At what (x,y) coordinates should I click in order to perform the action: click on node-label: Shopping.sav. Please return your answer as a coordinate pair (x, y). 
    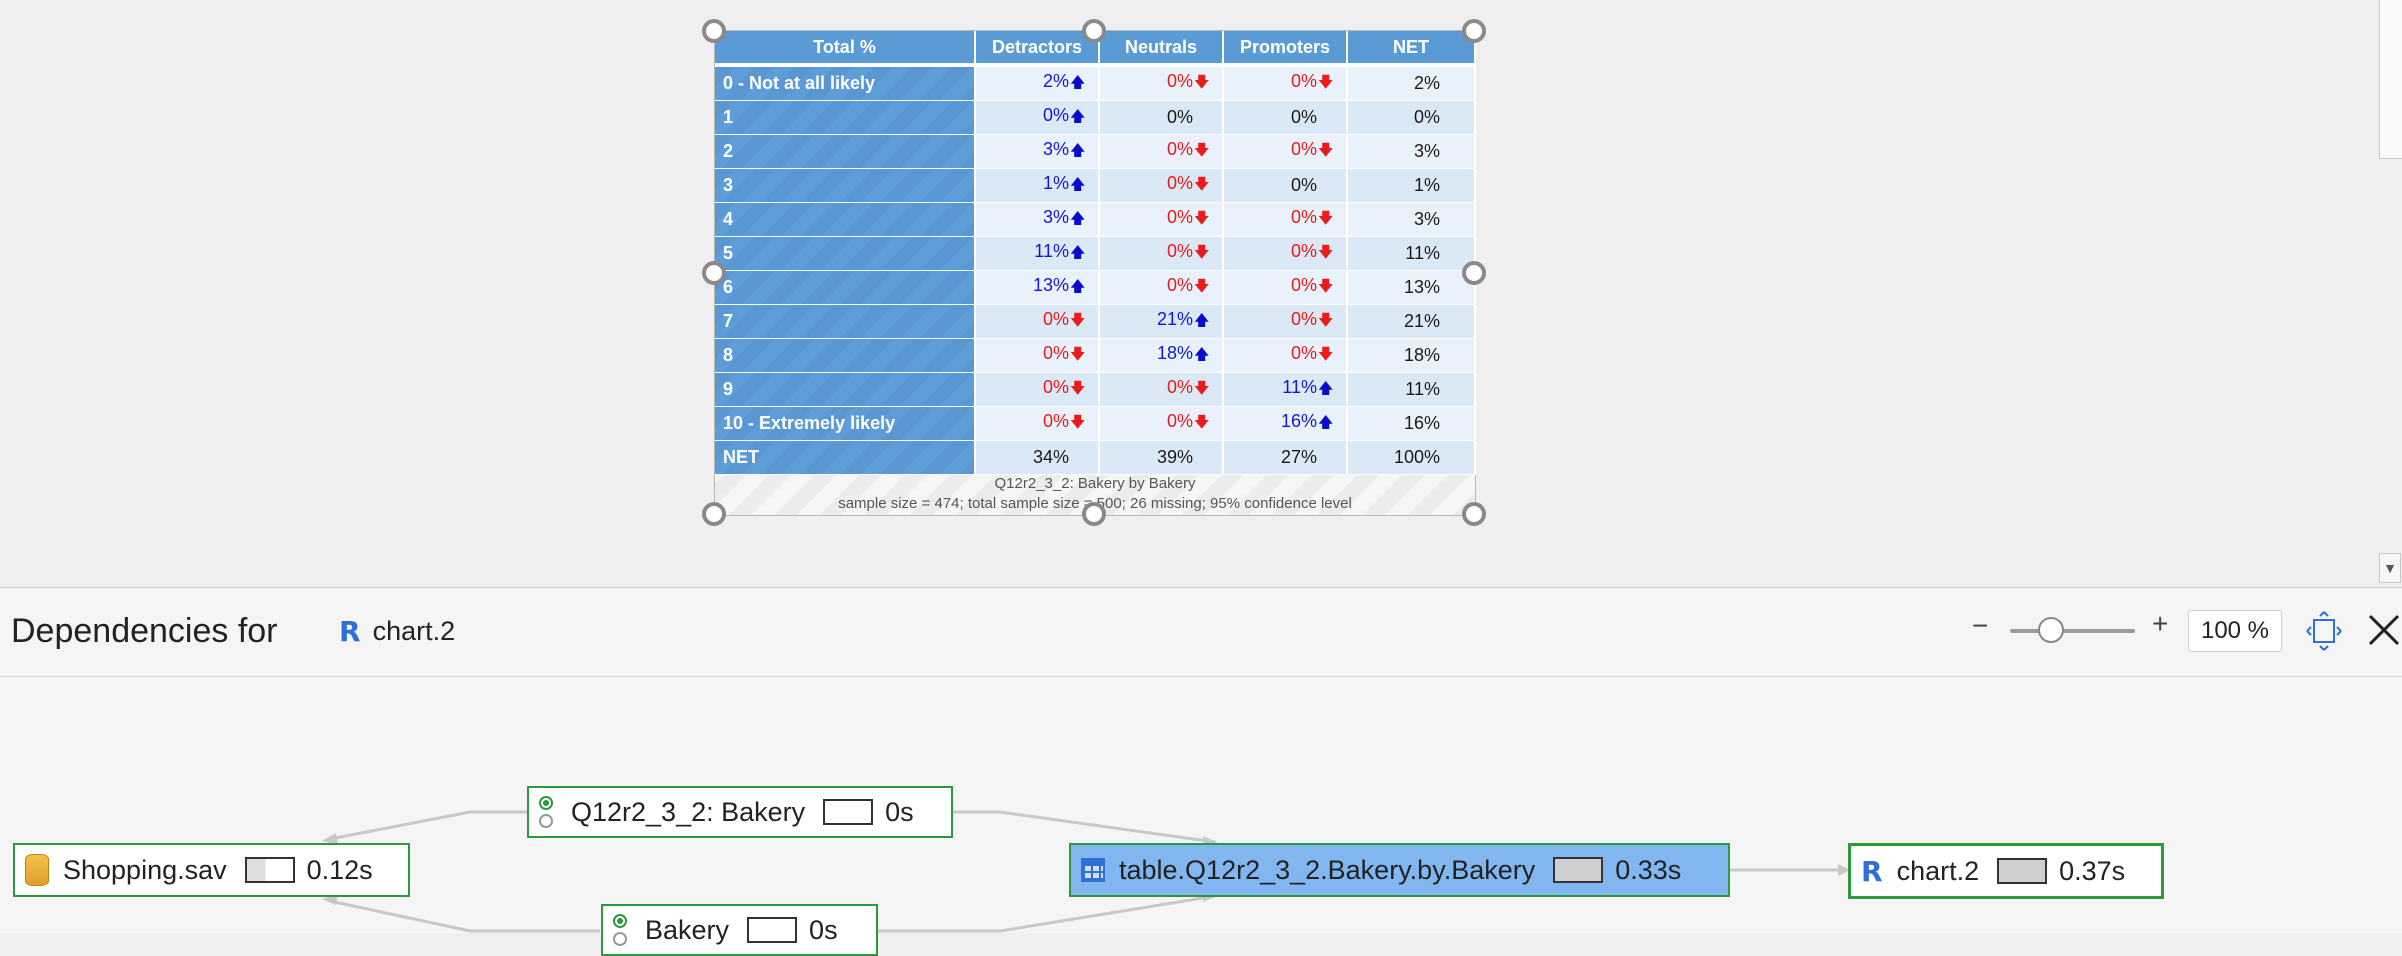
    Looking at the image, I should click on (145, 869).